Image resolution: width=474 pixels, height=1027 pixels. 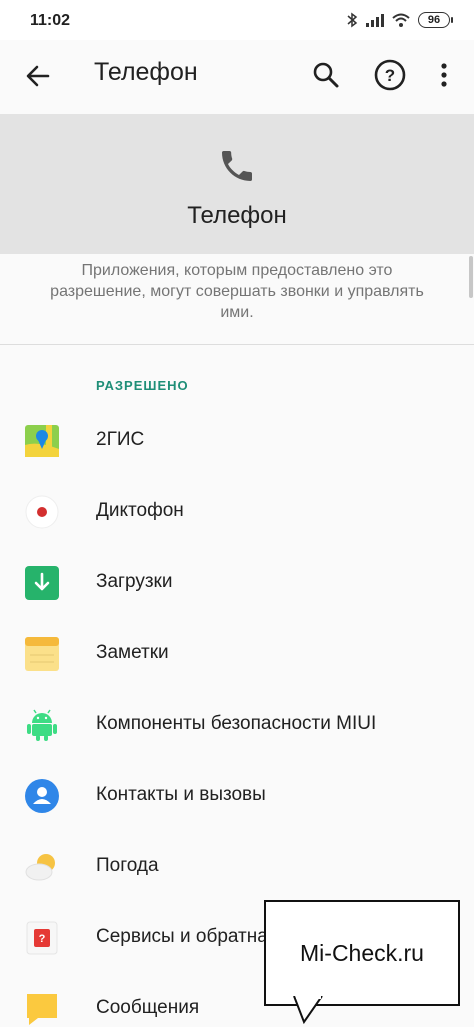 I want to click on recorder-icon, so click(x=42, y=512).